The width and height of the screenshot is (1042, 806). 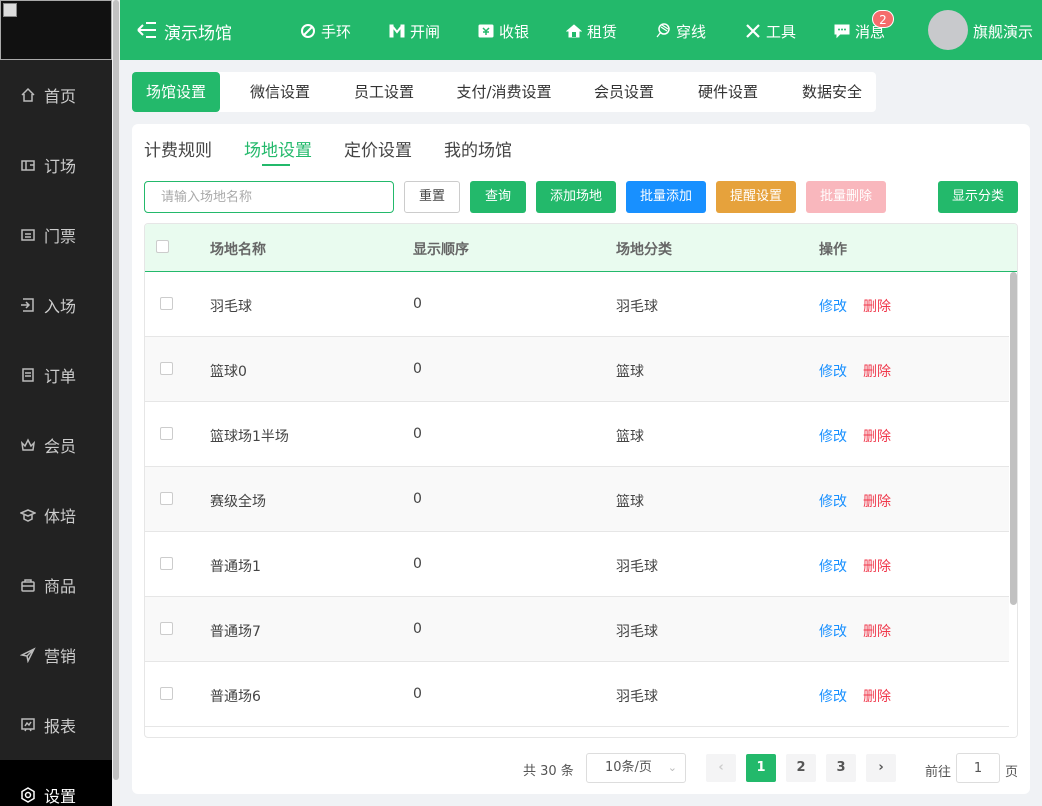 What do you see at coordinates (56, 655) in the screenshot?
I see `sidebar-item-marketing: 营销` at bounding box center [56, 655].